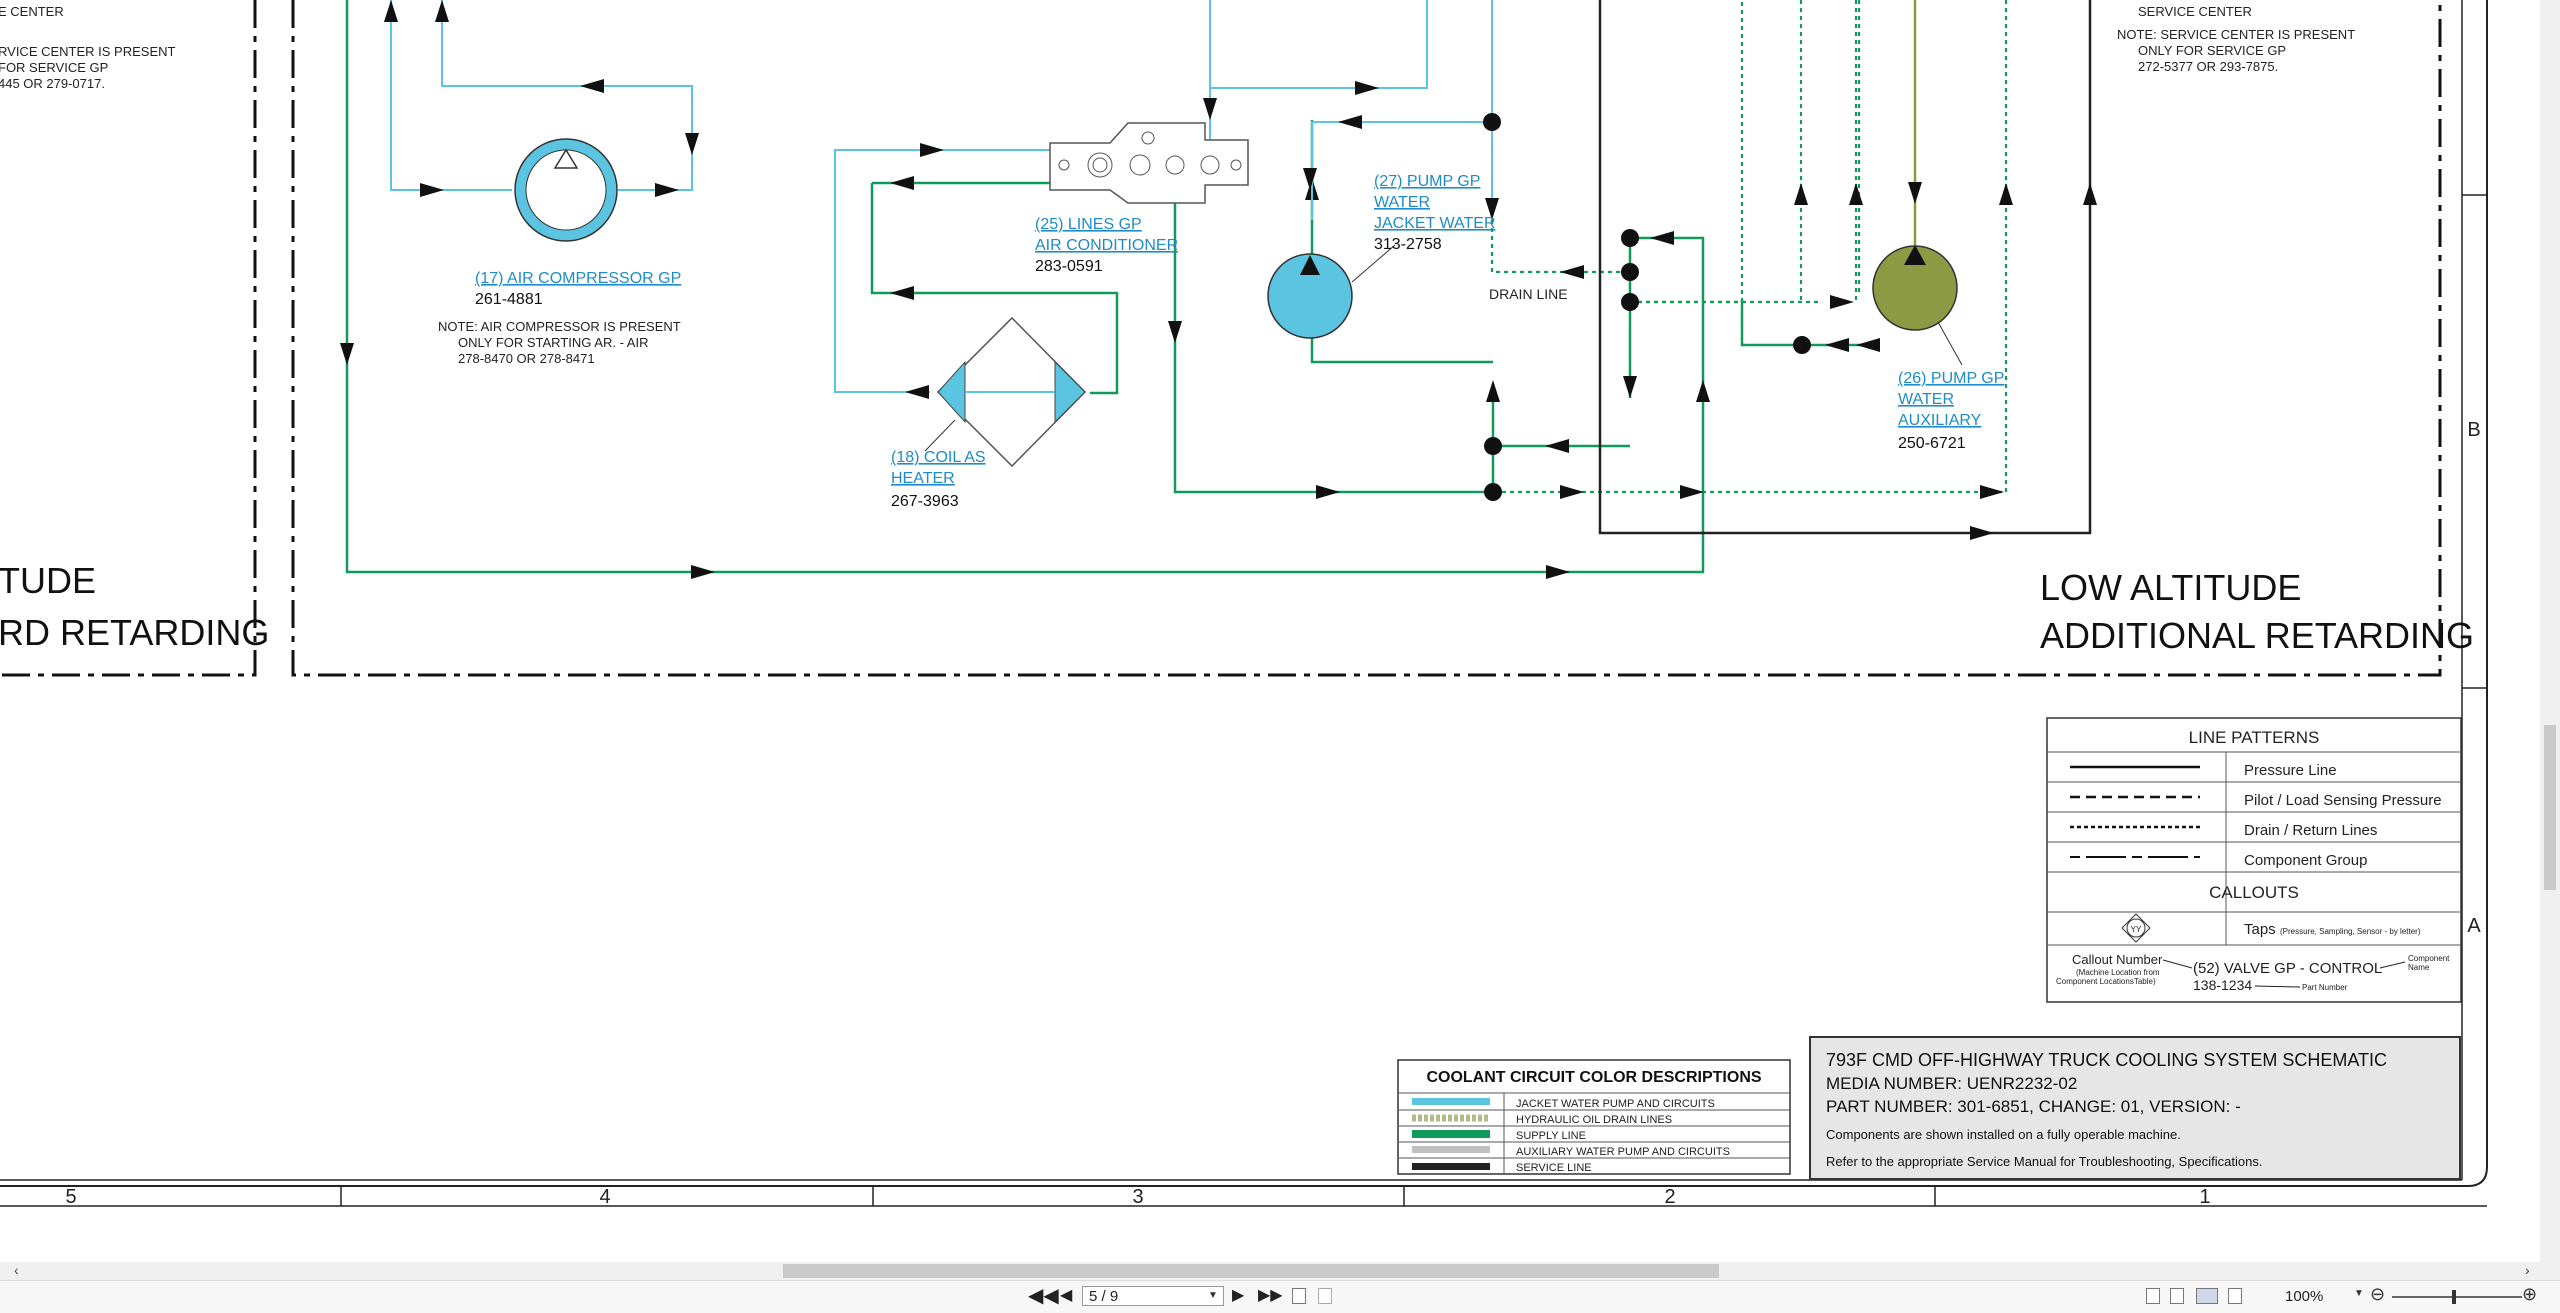  Describe the element at coordinates (2419, 967) in the screenshot. I see `component-name-2: Name` at that location.